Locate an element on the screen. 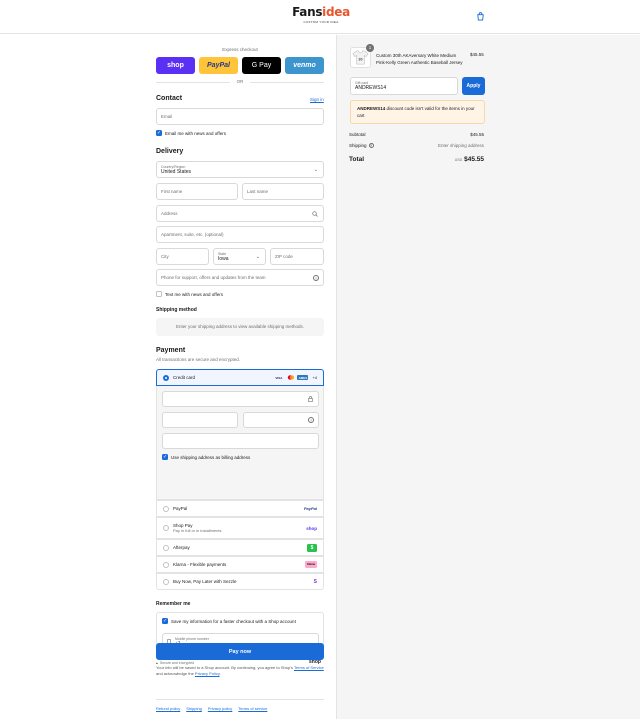 This screenshot has width=640, height=719. total-row: Total USD $45.55 is located at coordinates (416, 159).